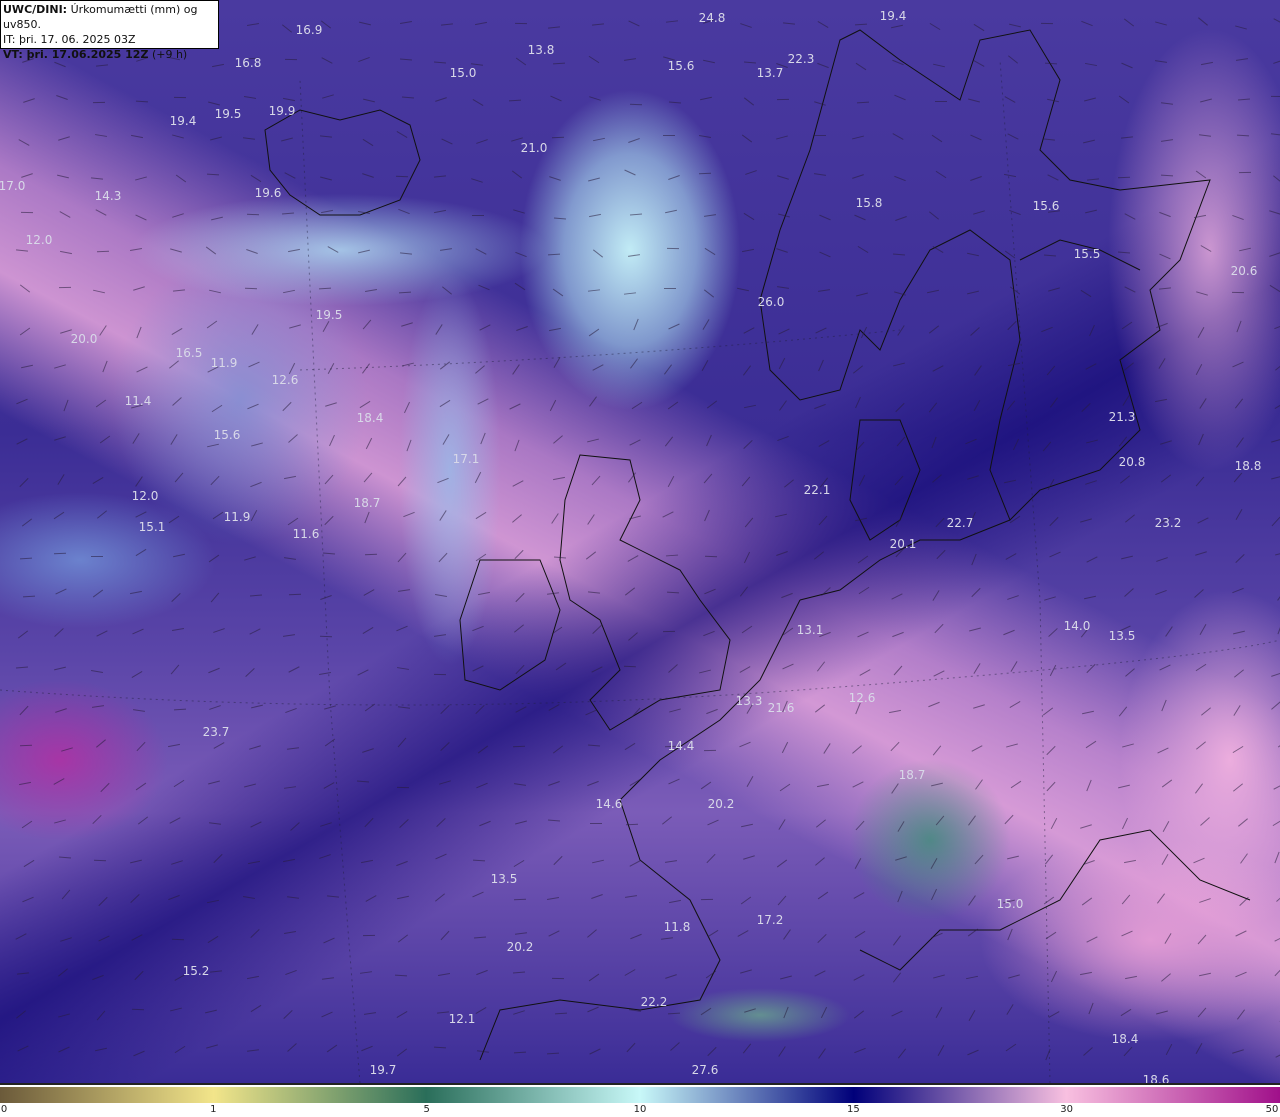 Image resolution: width=1280 pixels, height=1117 pixels. Describe the element at coordinates (677, 927) in the screenshot. I see `value-label: 11.8` at that location.